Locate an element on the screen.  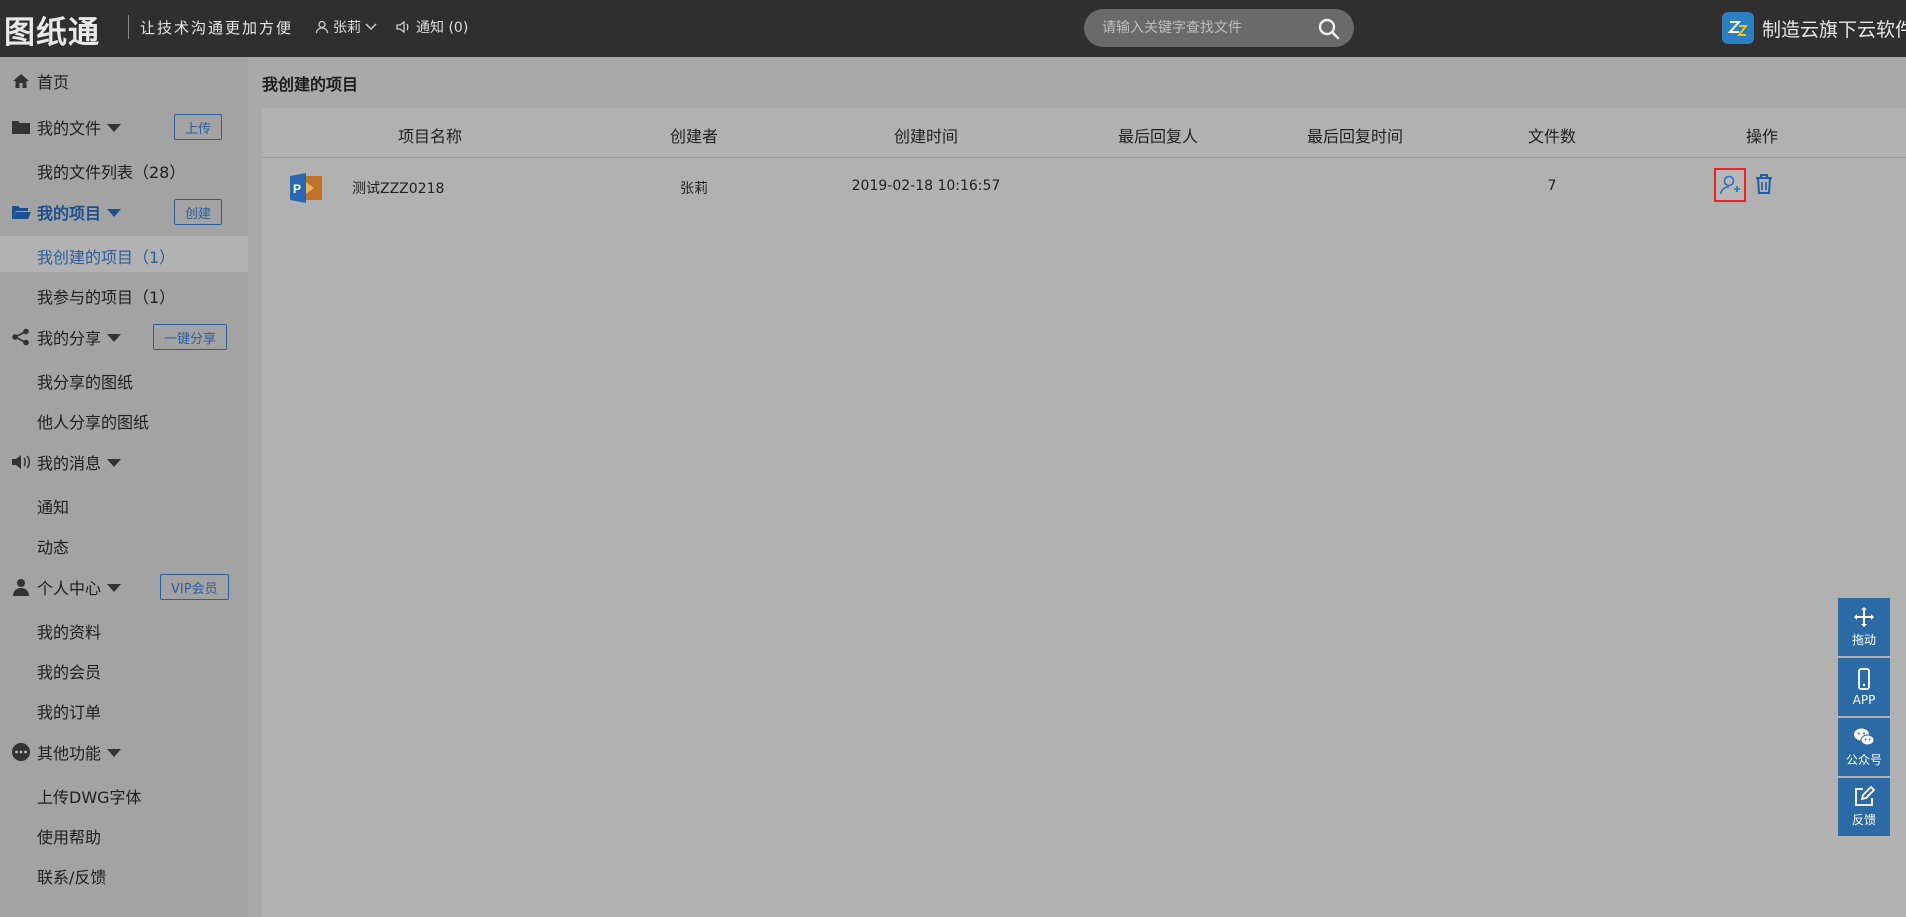
created-time-cell: 2019-02-18 10:16:57 is located at coordinates (926, 186).